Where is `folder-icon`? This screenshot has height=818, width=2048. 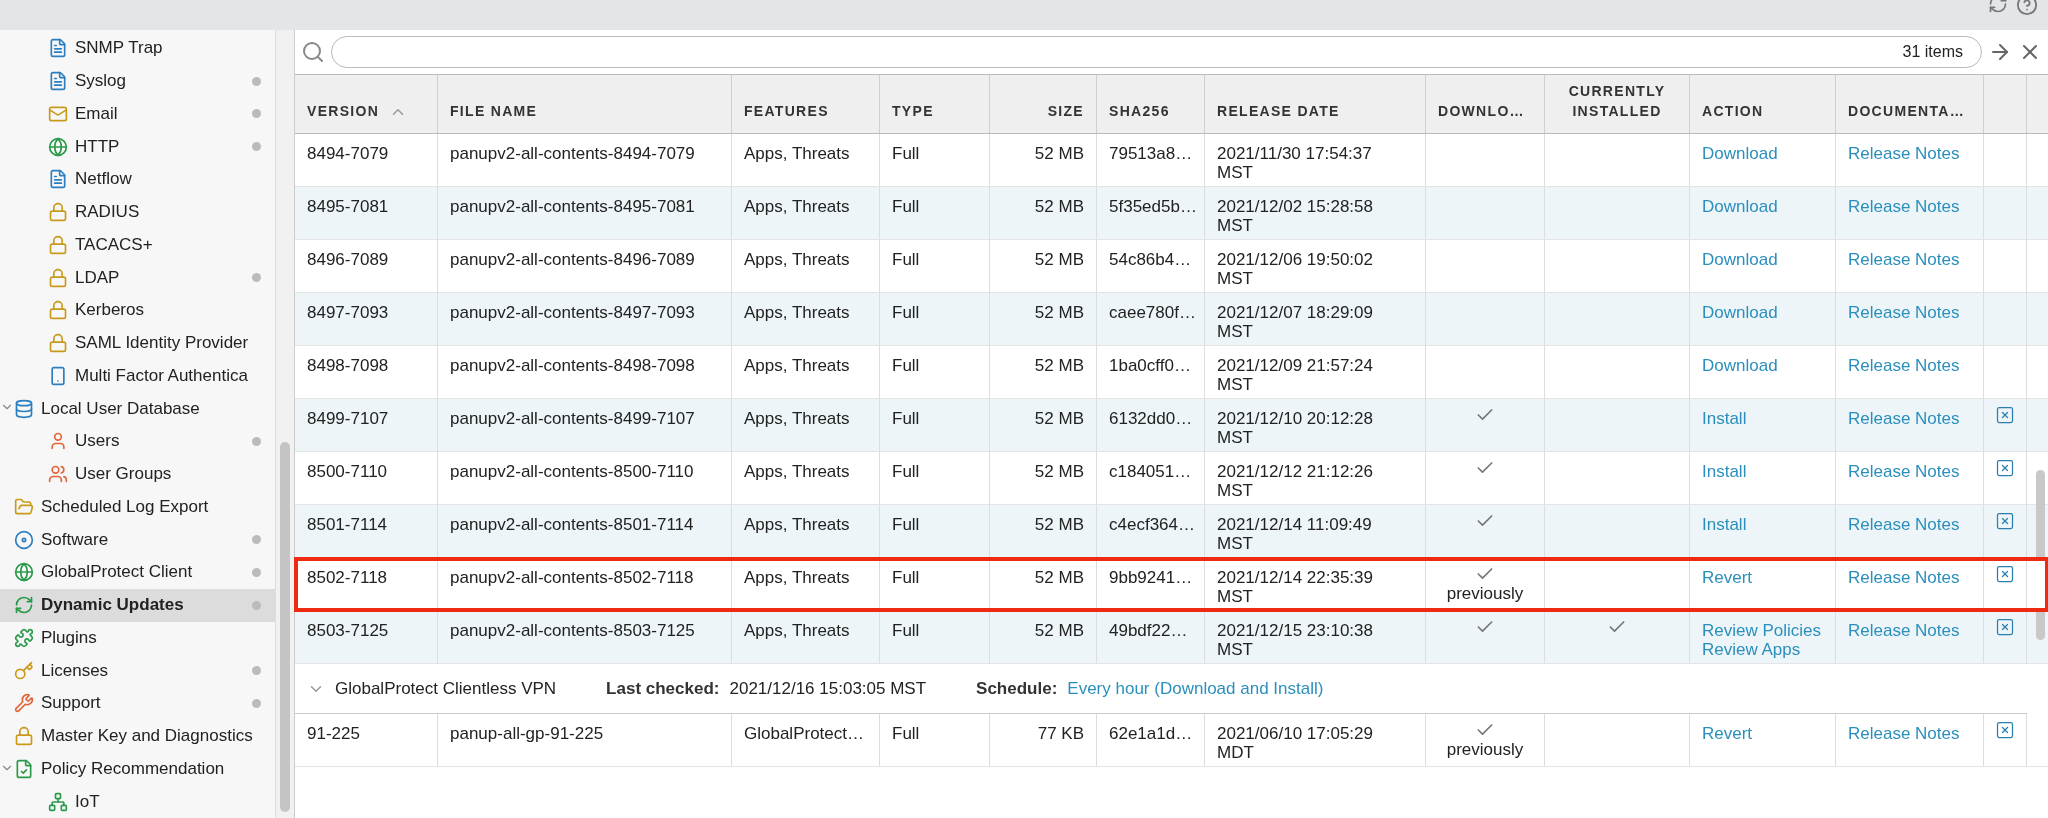
folder-icon is located at coordinates (24, 506).